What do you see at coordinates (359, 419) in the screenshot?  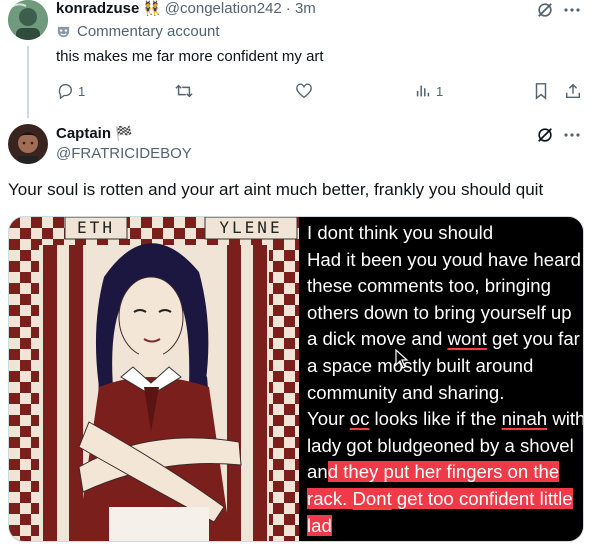 I see `image-text-segment: oc` at bounding box center [359, 419].